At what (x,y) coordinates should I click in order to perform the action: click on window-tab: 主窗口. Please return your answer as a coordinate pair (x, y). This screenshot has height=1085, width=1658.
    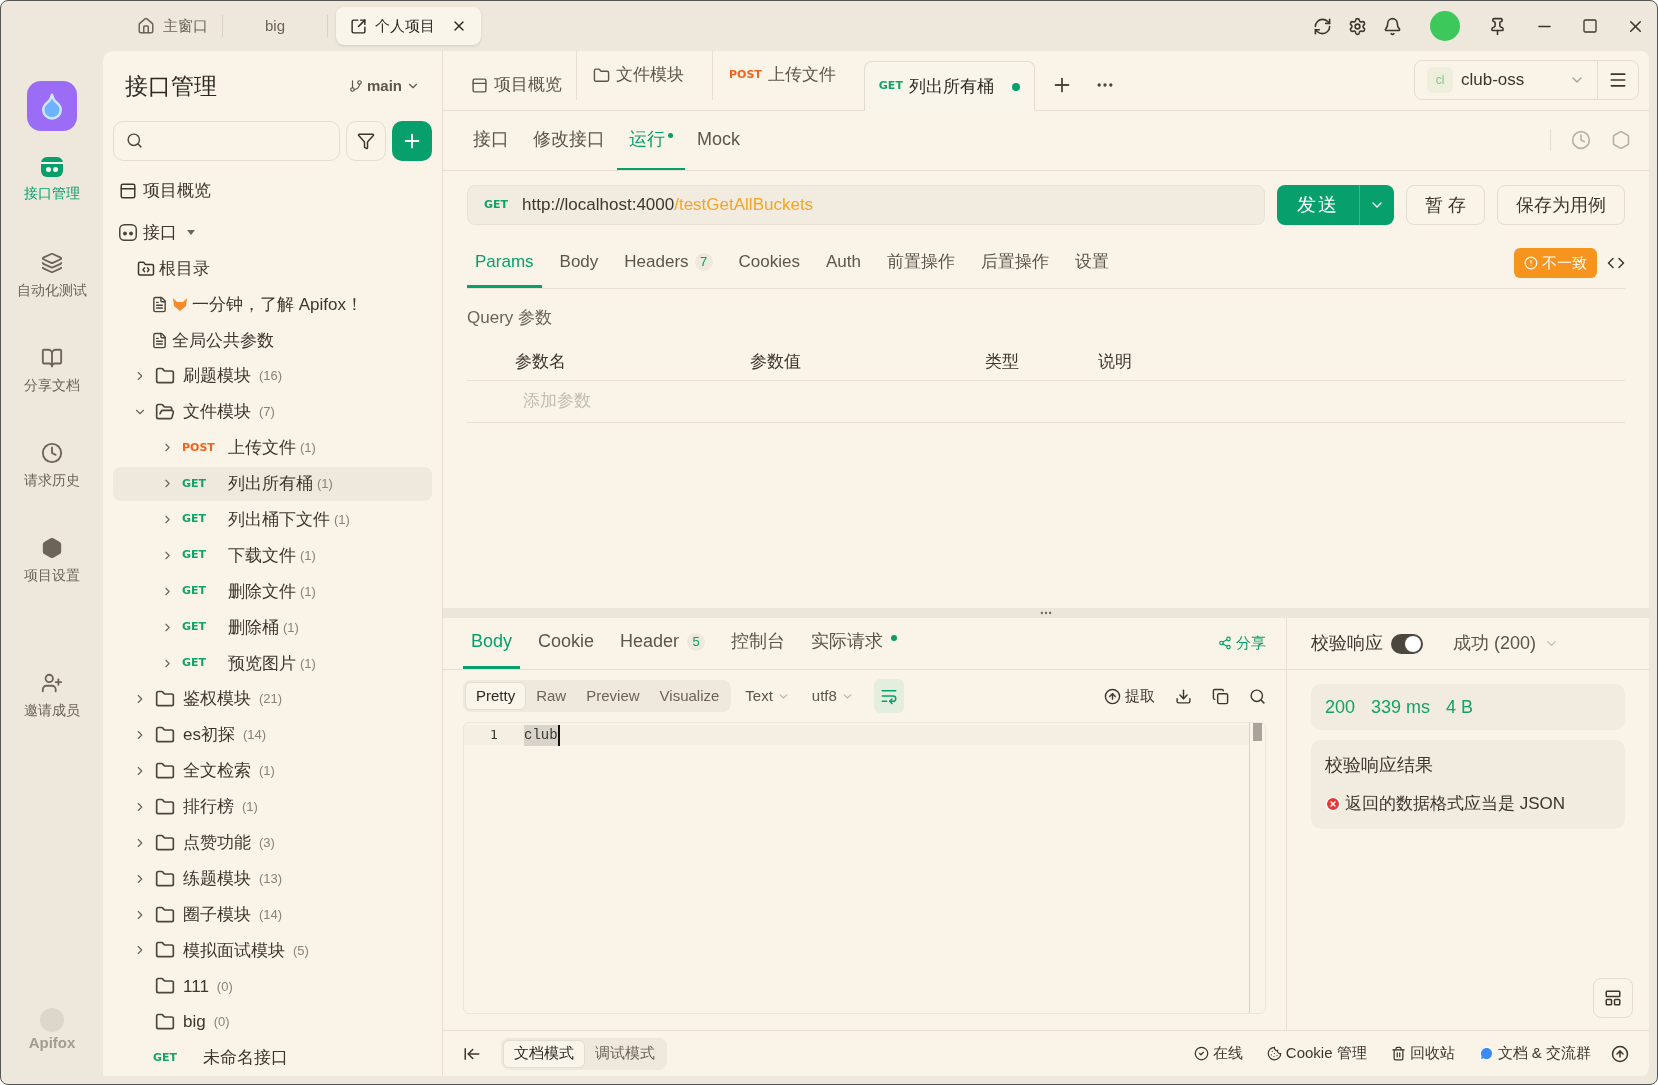
    Looking at the image, I should click on (172, 26).